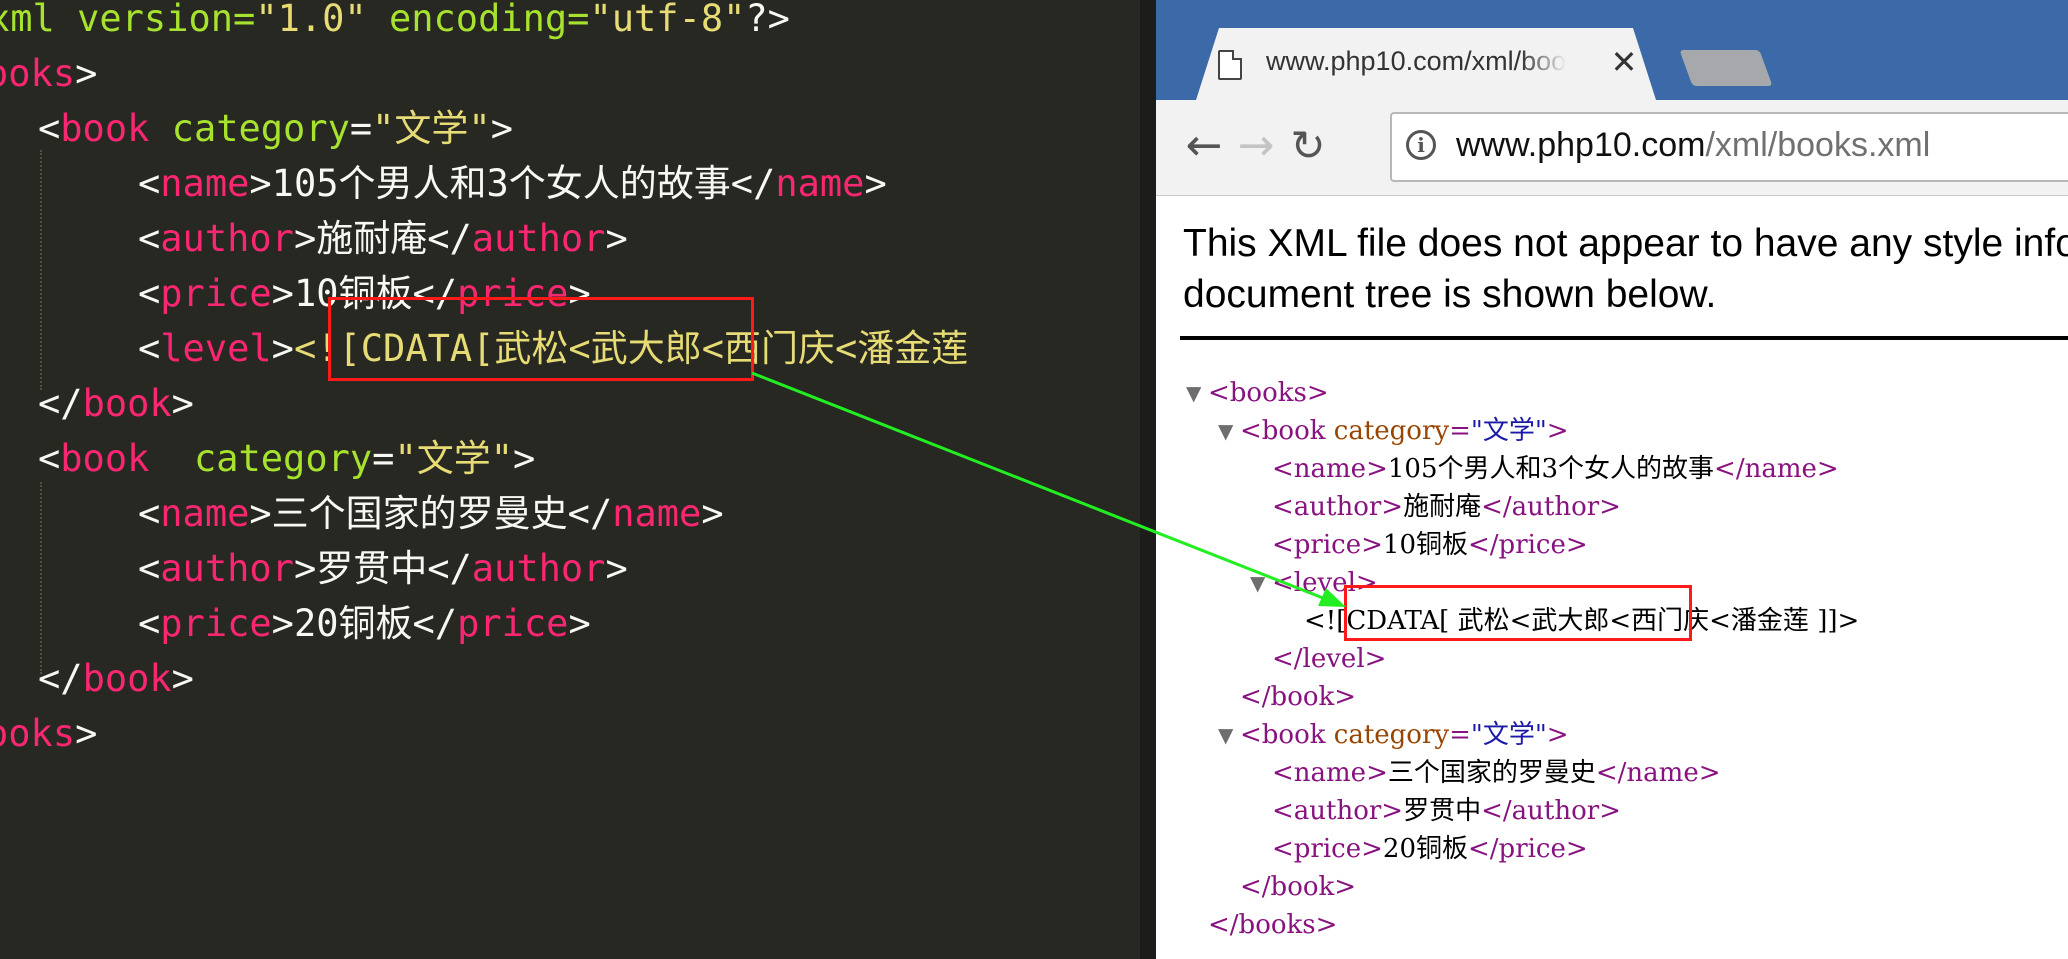  Describe the element at coordinates (116, 403) in the screenshot. I see `code-line-book1-close: </book>` at that location.